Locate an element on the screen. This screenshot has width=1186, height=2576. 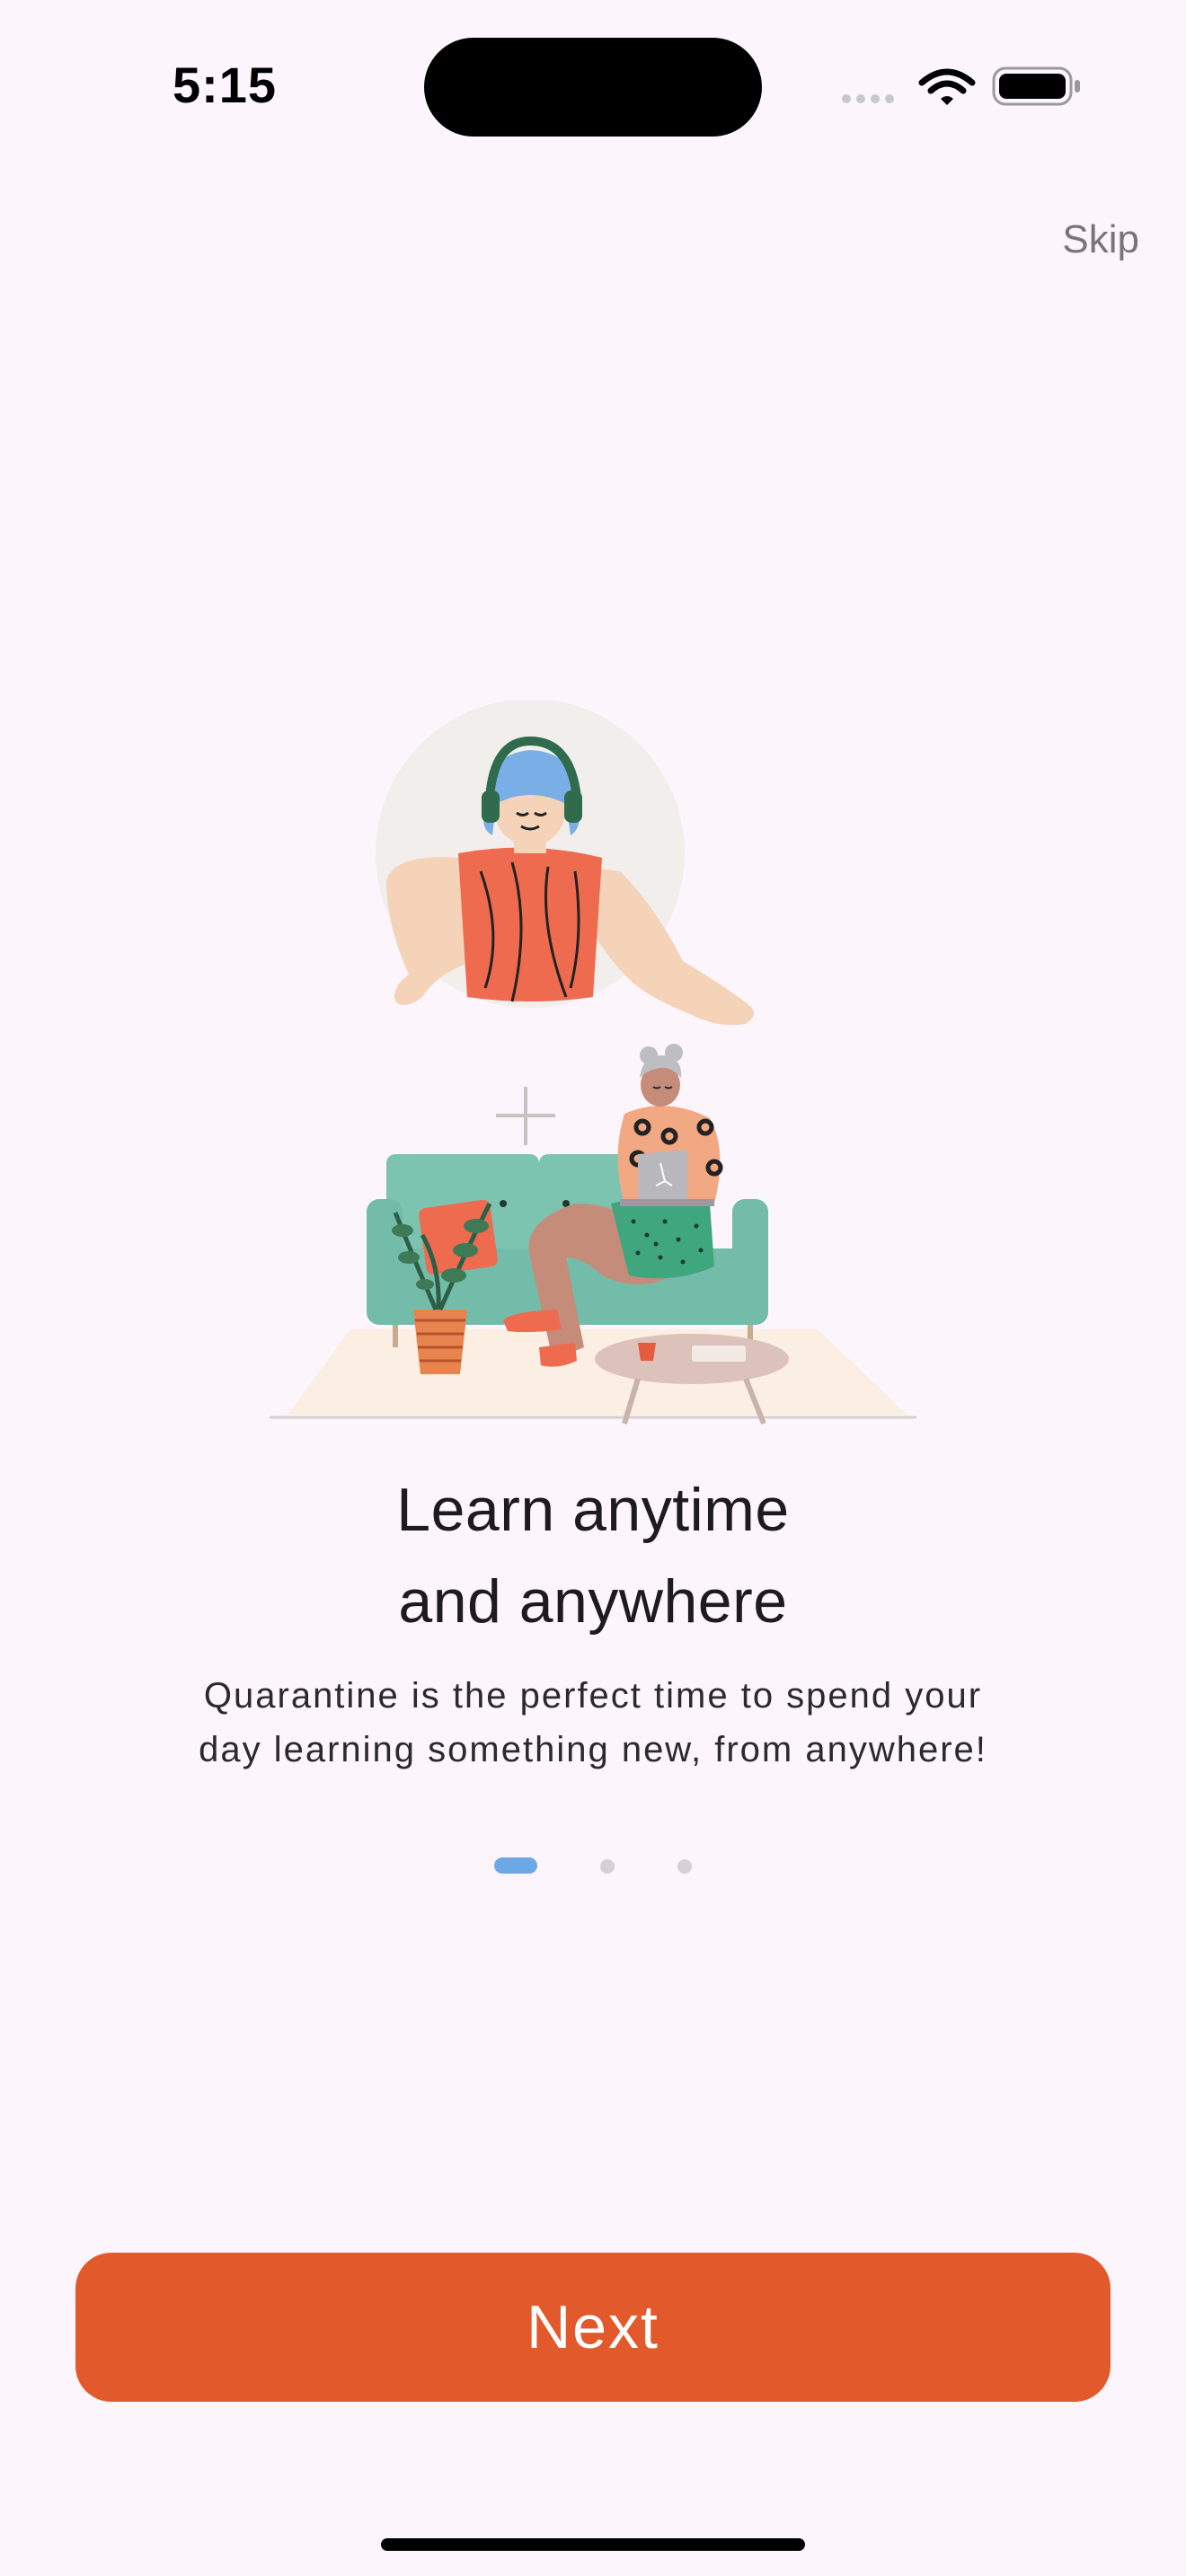
skip-button: Skip is located at coordinates (1100, 240).